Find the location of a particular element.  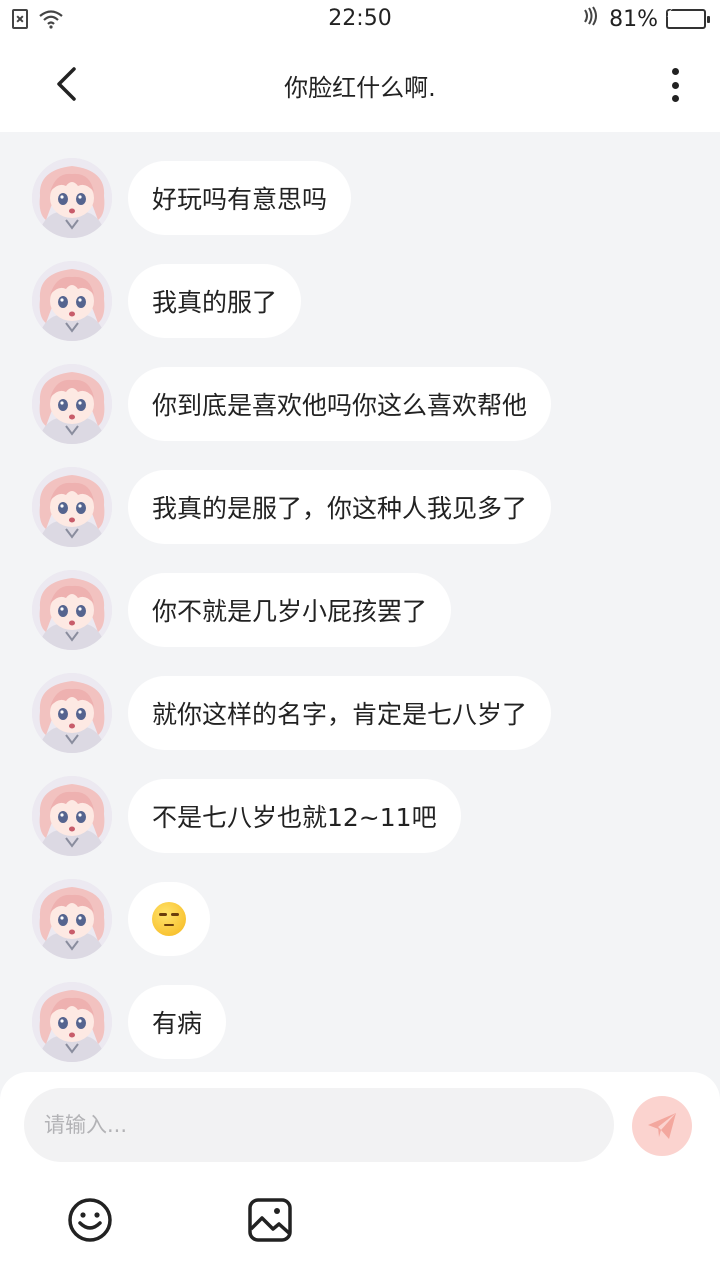

more-options-button is located at coordinates (675, 85).